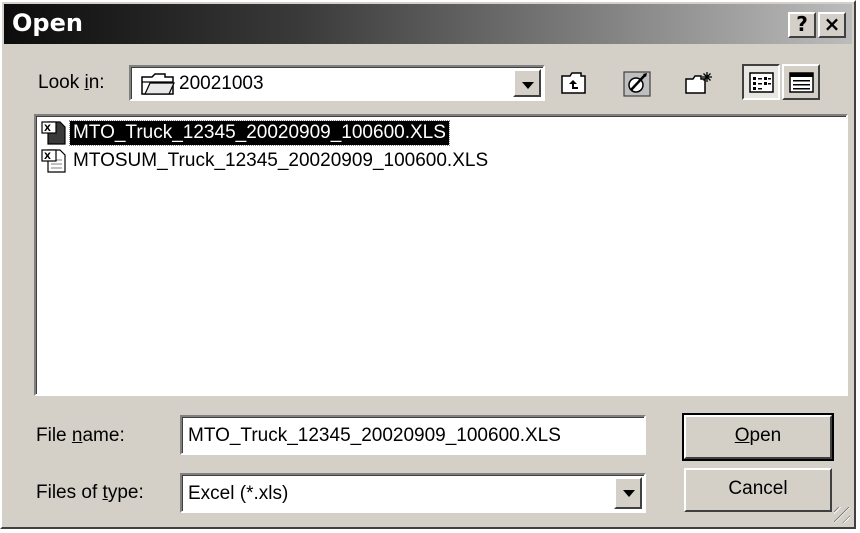 This screenshot has height=533, width=860. What do you see at coordinates (221, 83) in the screenshot?
I see `look-in-folder: 20021003` at bounding box center [221, 83].